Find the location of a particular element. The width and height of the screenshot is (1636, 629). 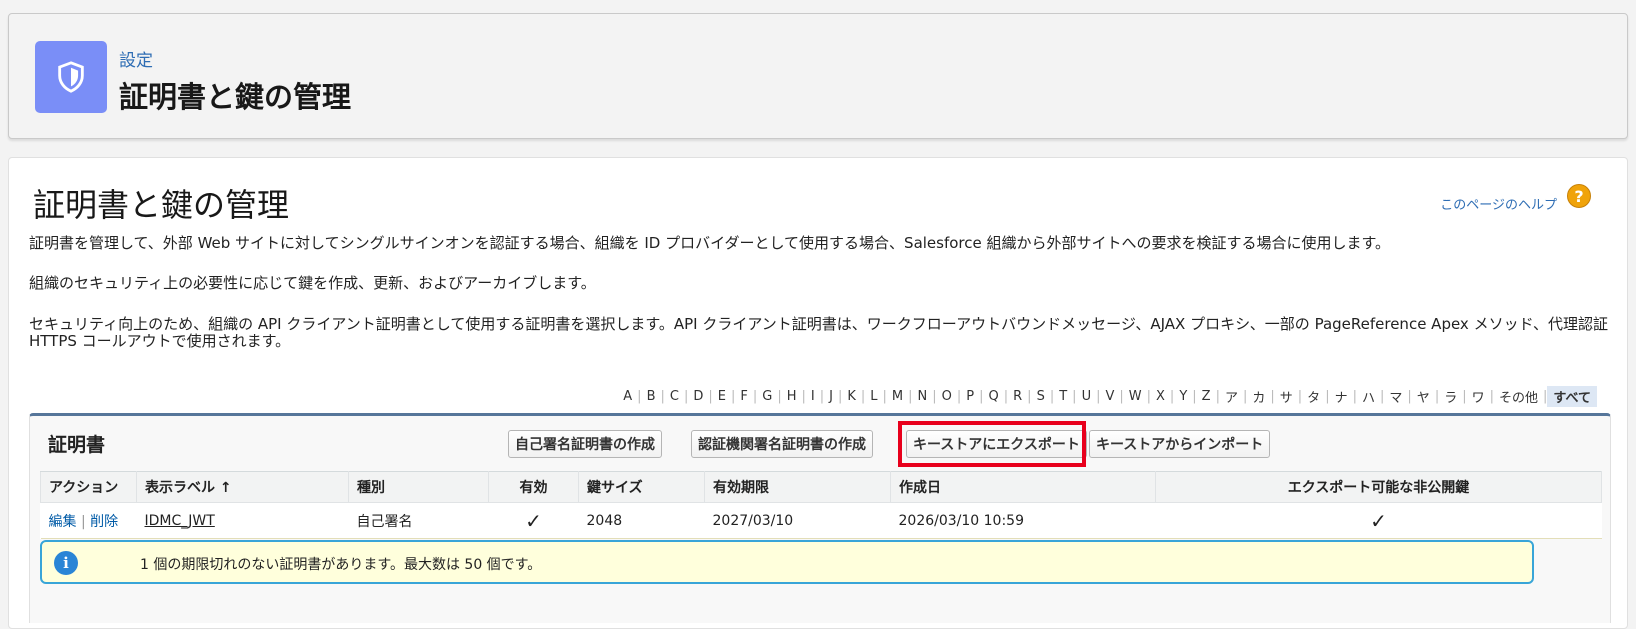

alpha-filter-item: Y is located at coordinates (1183, 396).